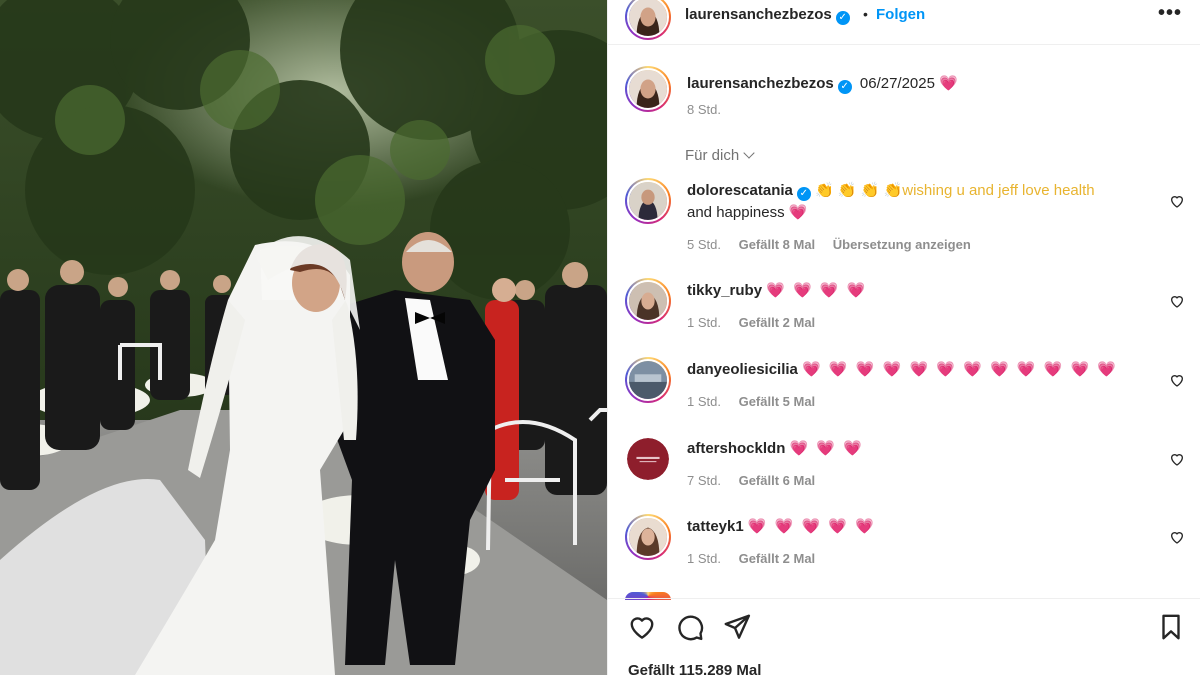 The image size is (1200, 675). What do you see at coordinates (817, 290) in the screenshot?
I see `comment-emoji: 💗 💗 💗 💗` at bounding box center [817, 290].